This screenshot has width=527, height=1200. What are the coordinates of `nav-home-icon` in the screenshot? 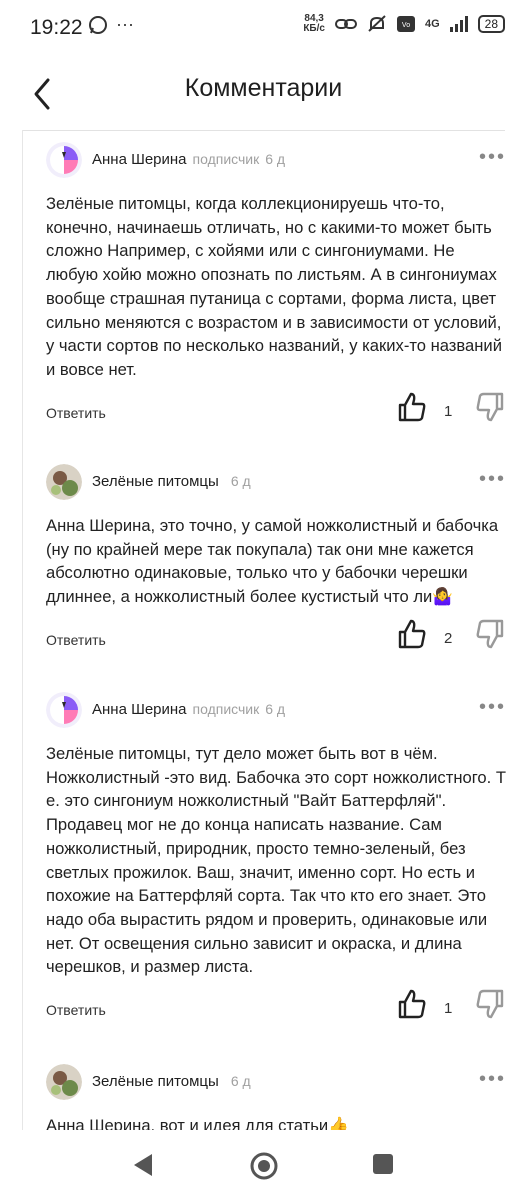 It's located at (264, 1166).